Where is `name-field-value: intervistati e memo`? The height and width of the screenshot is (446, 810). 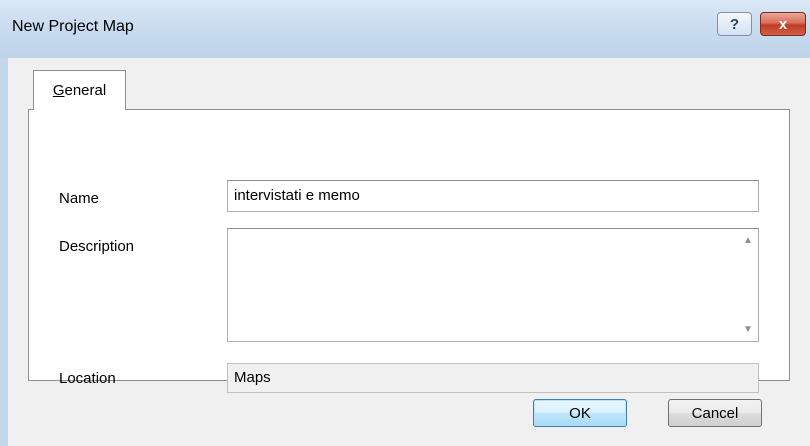 name-field-value: intervistati e memo is located at coordinates (297, 195).